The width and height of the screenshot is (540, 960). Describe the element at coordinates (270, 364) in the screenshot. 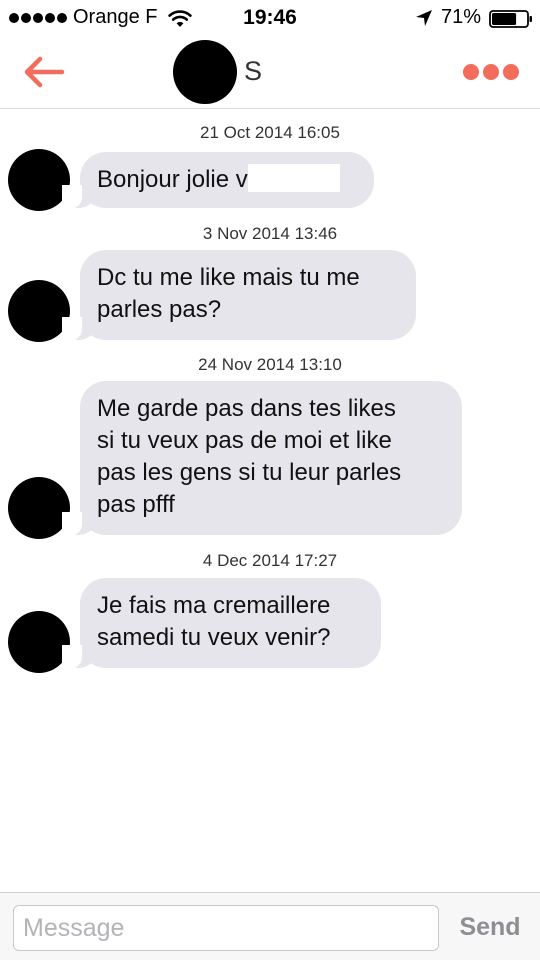

I see `message-timestamp: 24 Nov 2014 13:10` at that location.